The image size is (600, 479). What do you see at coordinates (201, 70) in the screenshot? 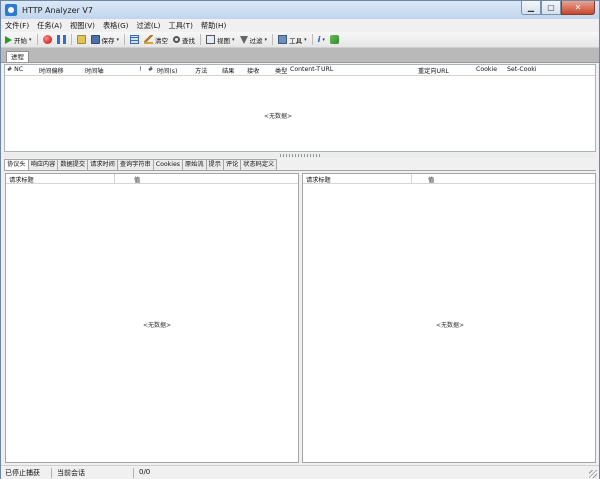
I see `column-header: 方法` at bounding box center [201, 70].